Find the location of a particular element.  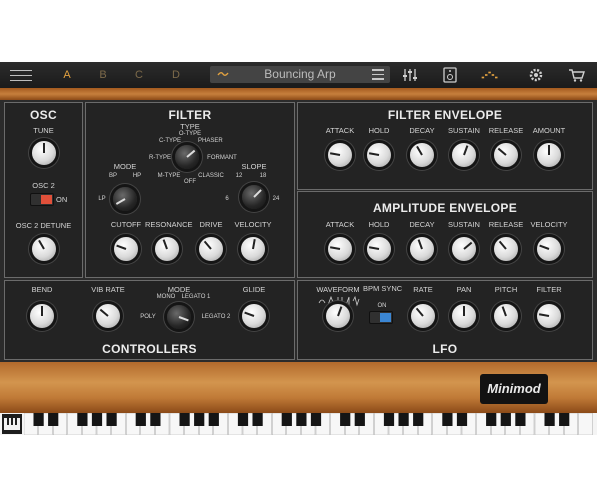

gear-icon is located at coordinates (536, 75).